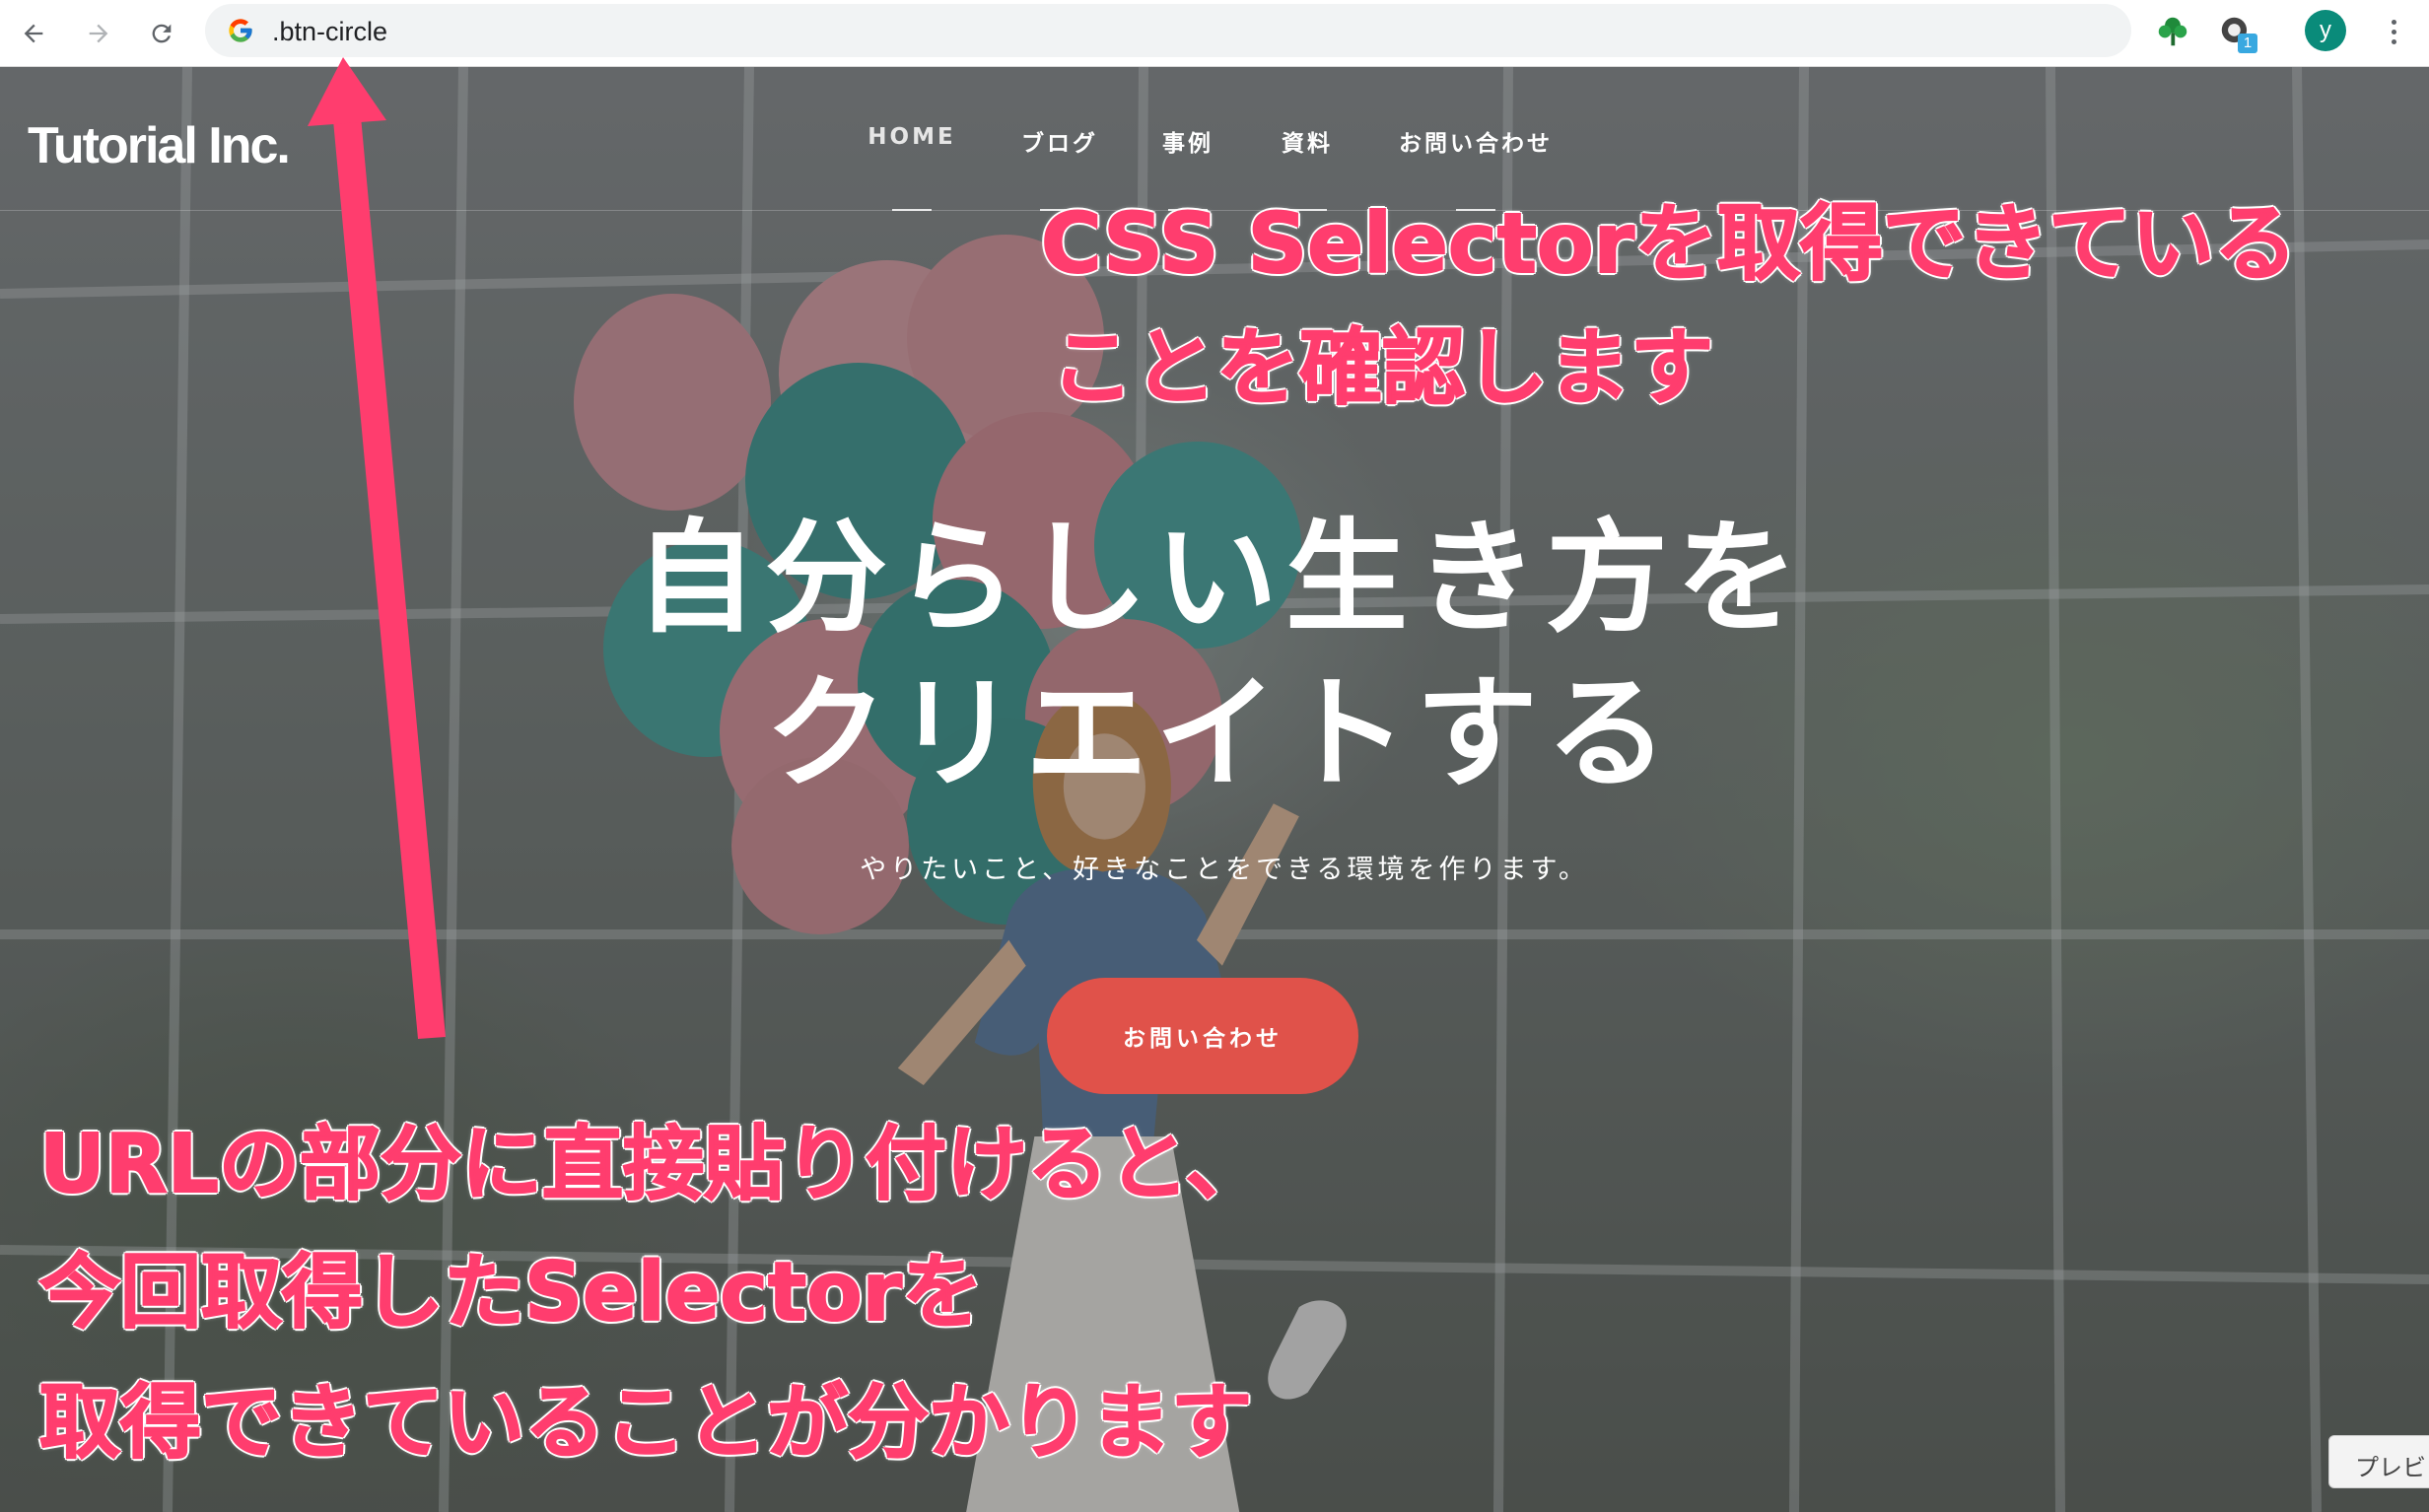  I want to click on annotation-top-line-2: ことを確認します, so click(1382, 368).